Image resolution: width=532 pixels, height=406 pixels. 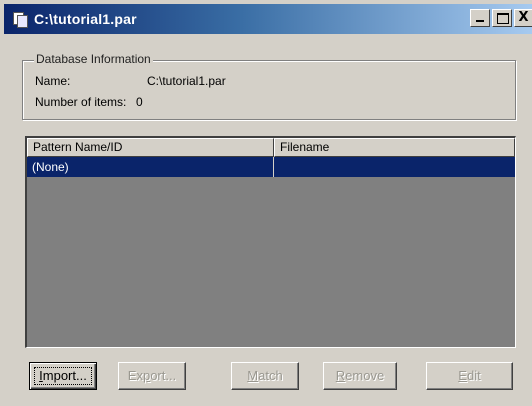 I want to click on window-title: C:\tutorial1.par, so click(x=85, y=19).